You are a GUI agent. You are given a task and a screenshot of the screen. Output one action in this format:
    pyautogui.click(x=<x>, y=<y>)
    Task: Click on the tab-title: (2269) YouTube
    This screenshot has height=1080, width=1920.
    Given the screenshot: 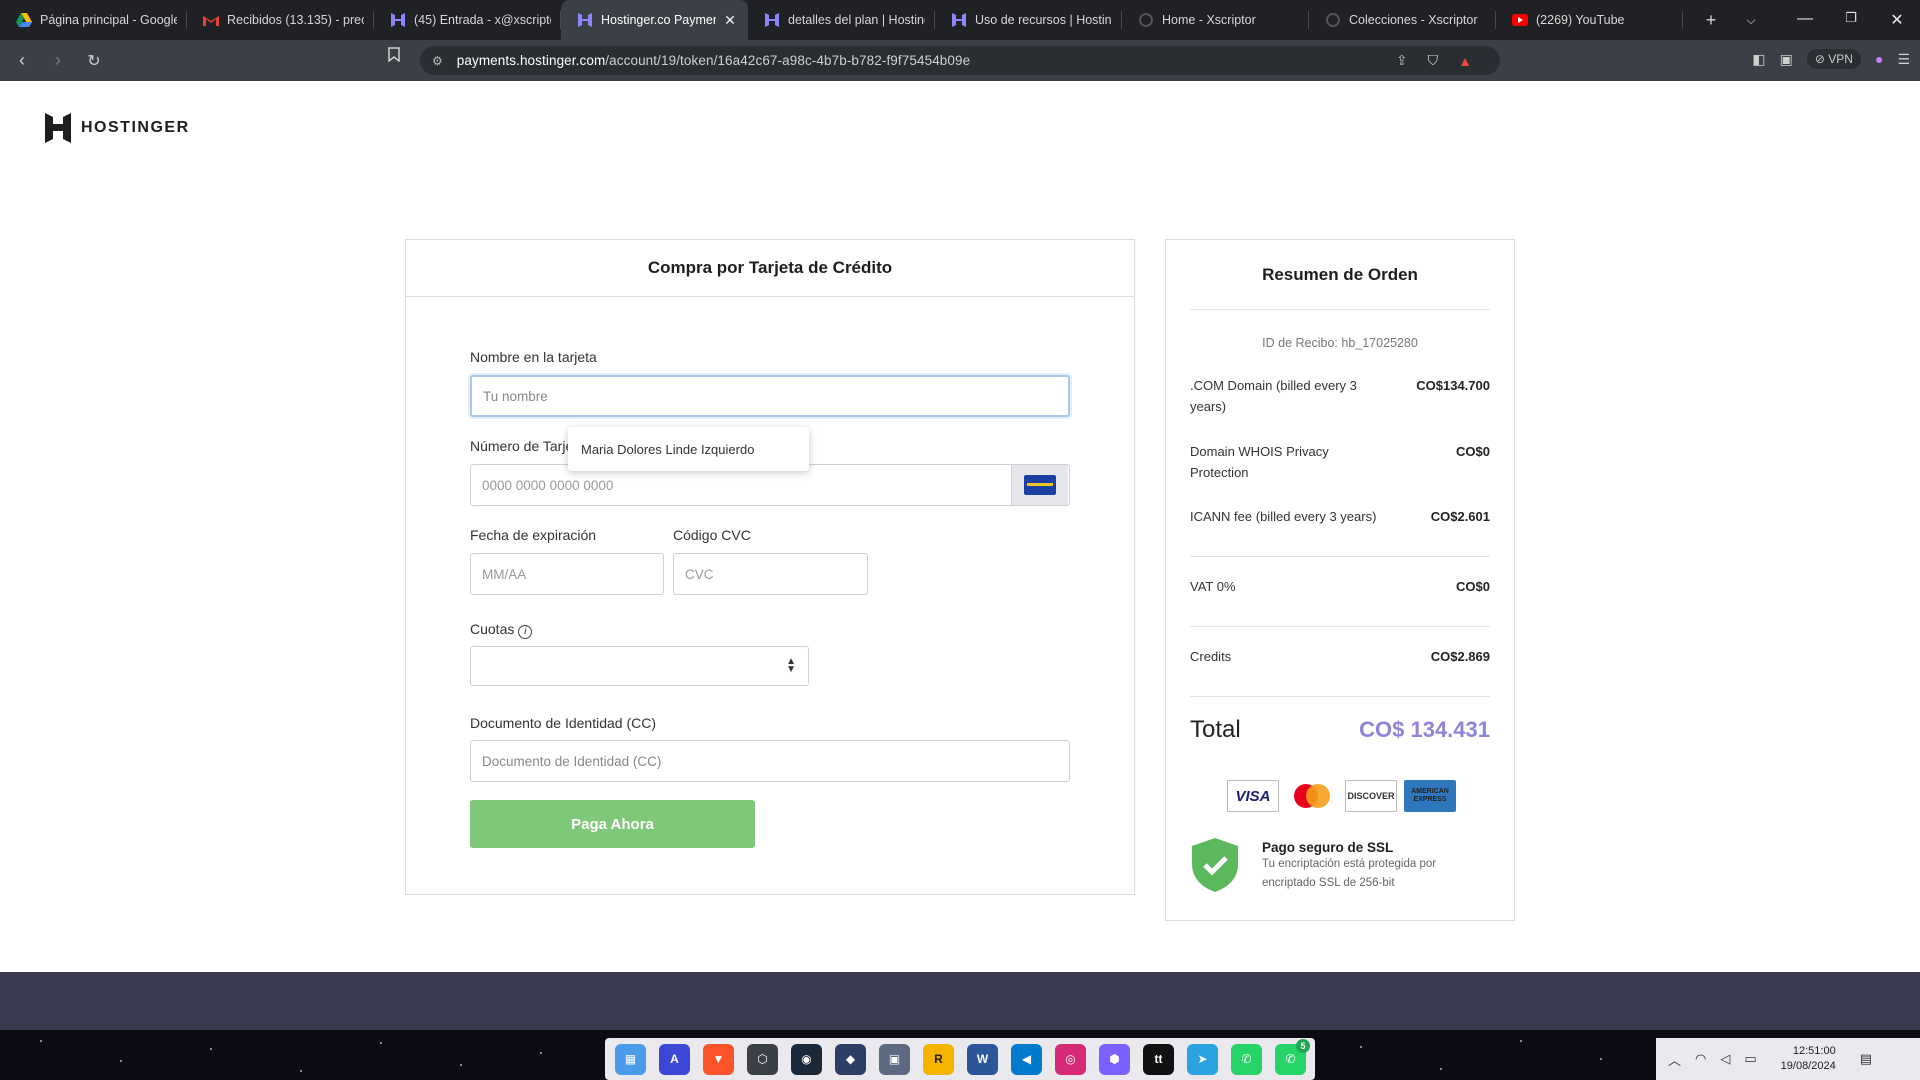 What is the action you would take?
    pyautogui.click(x=1580, y=20)
    